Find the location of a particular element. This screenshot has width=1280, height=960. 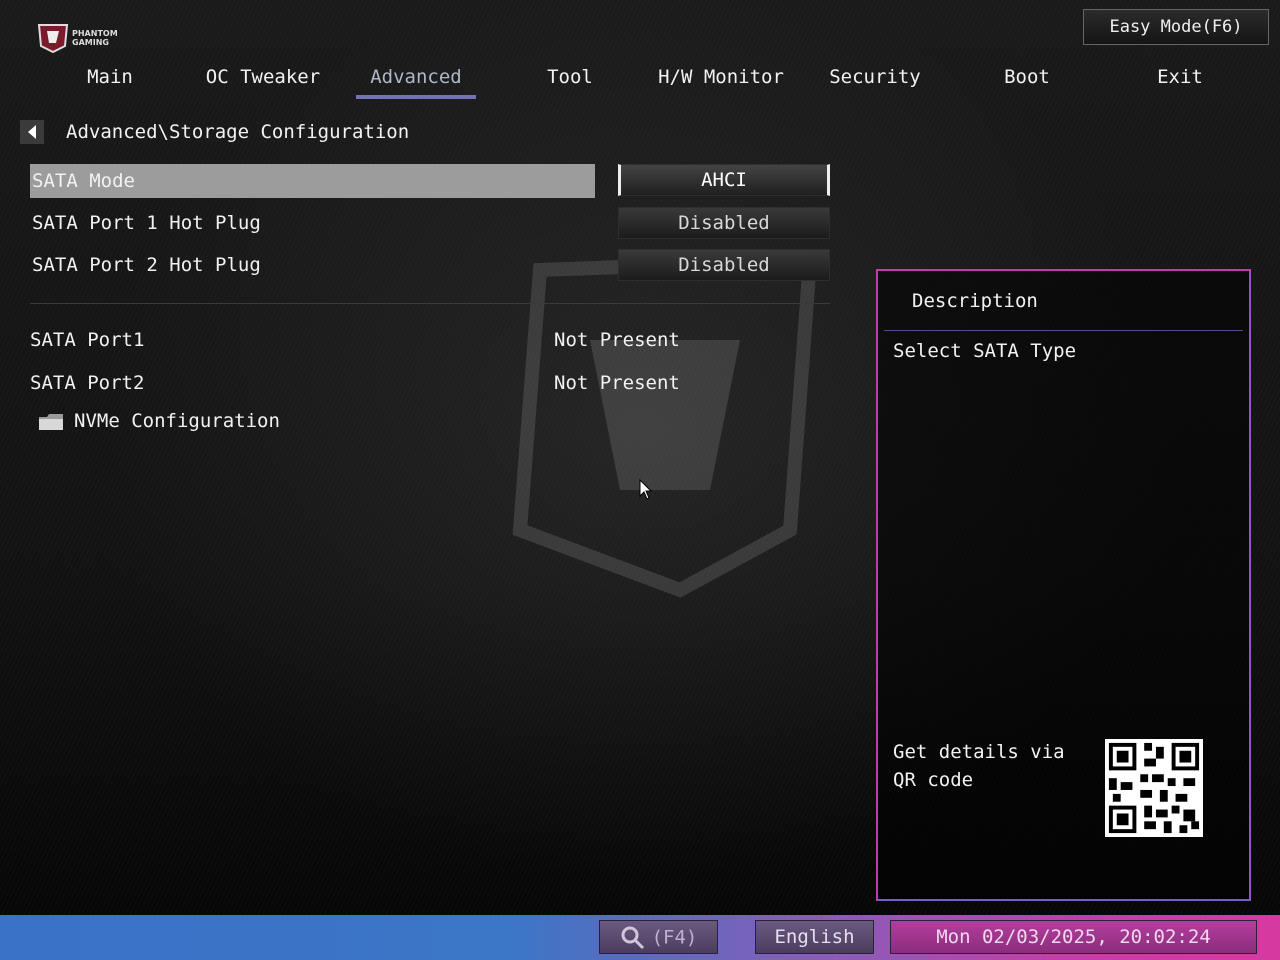

search-shortcut-label: (F4) is located at coordinates (674, 937).